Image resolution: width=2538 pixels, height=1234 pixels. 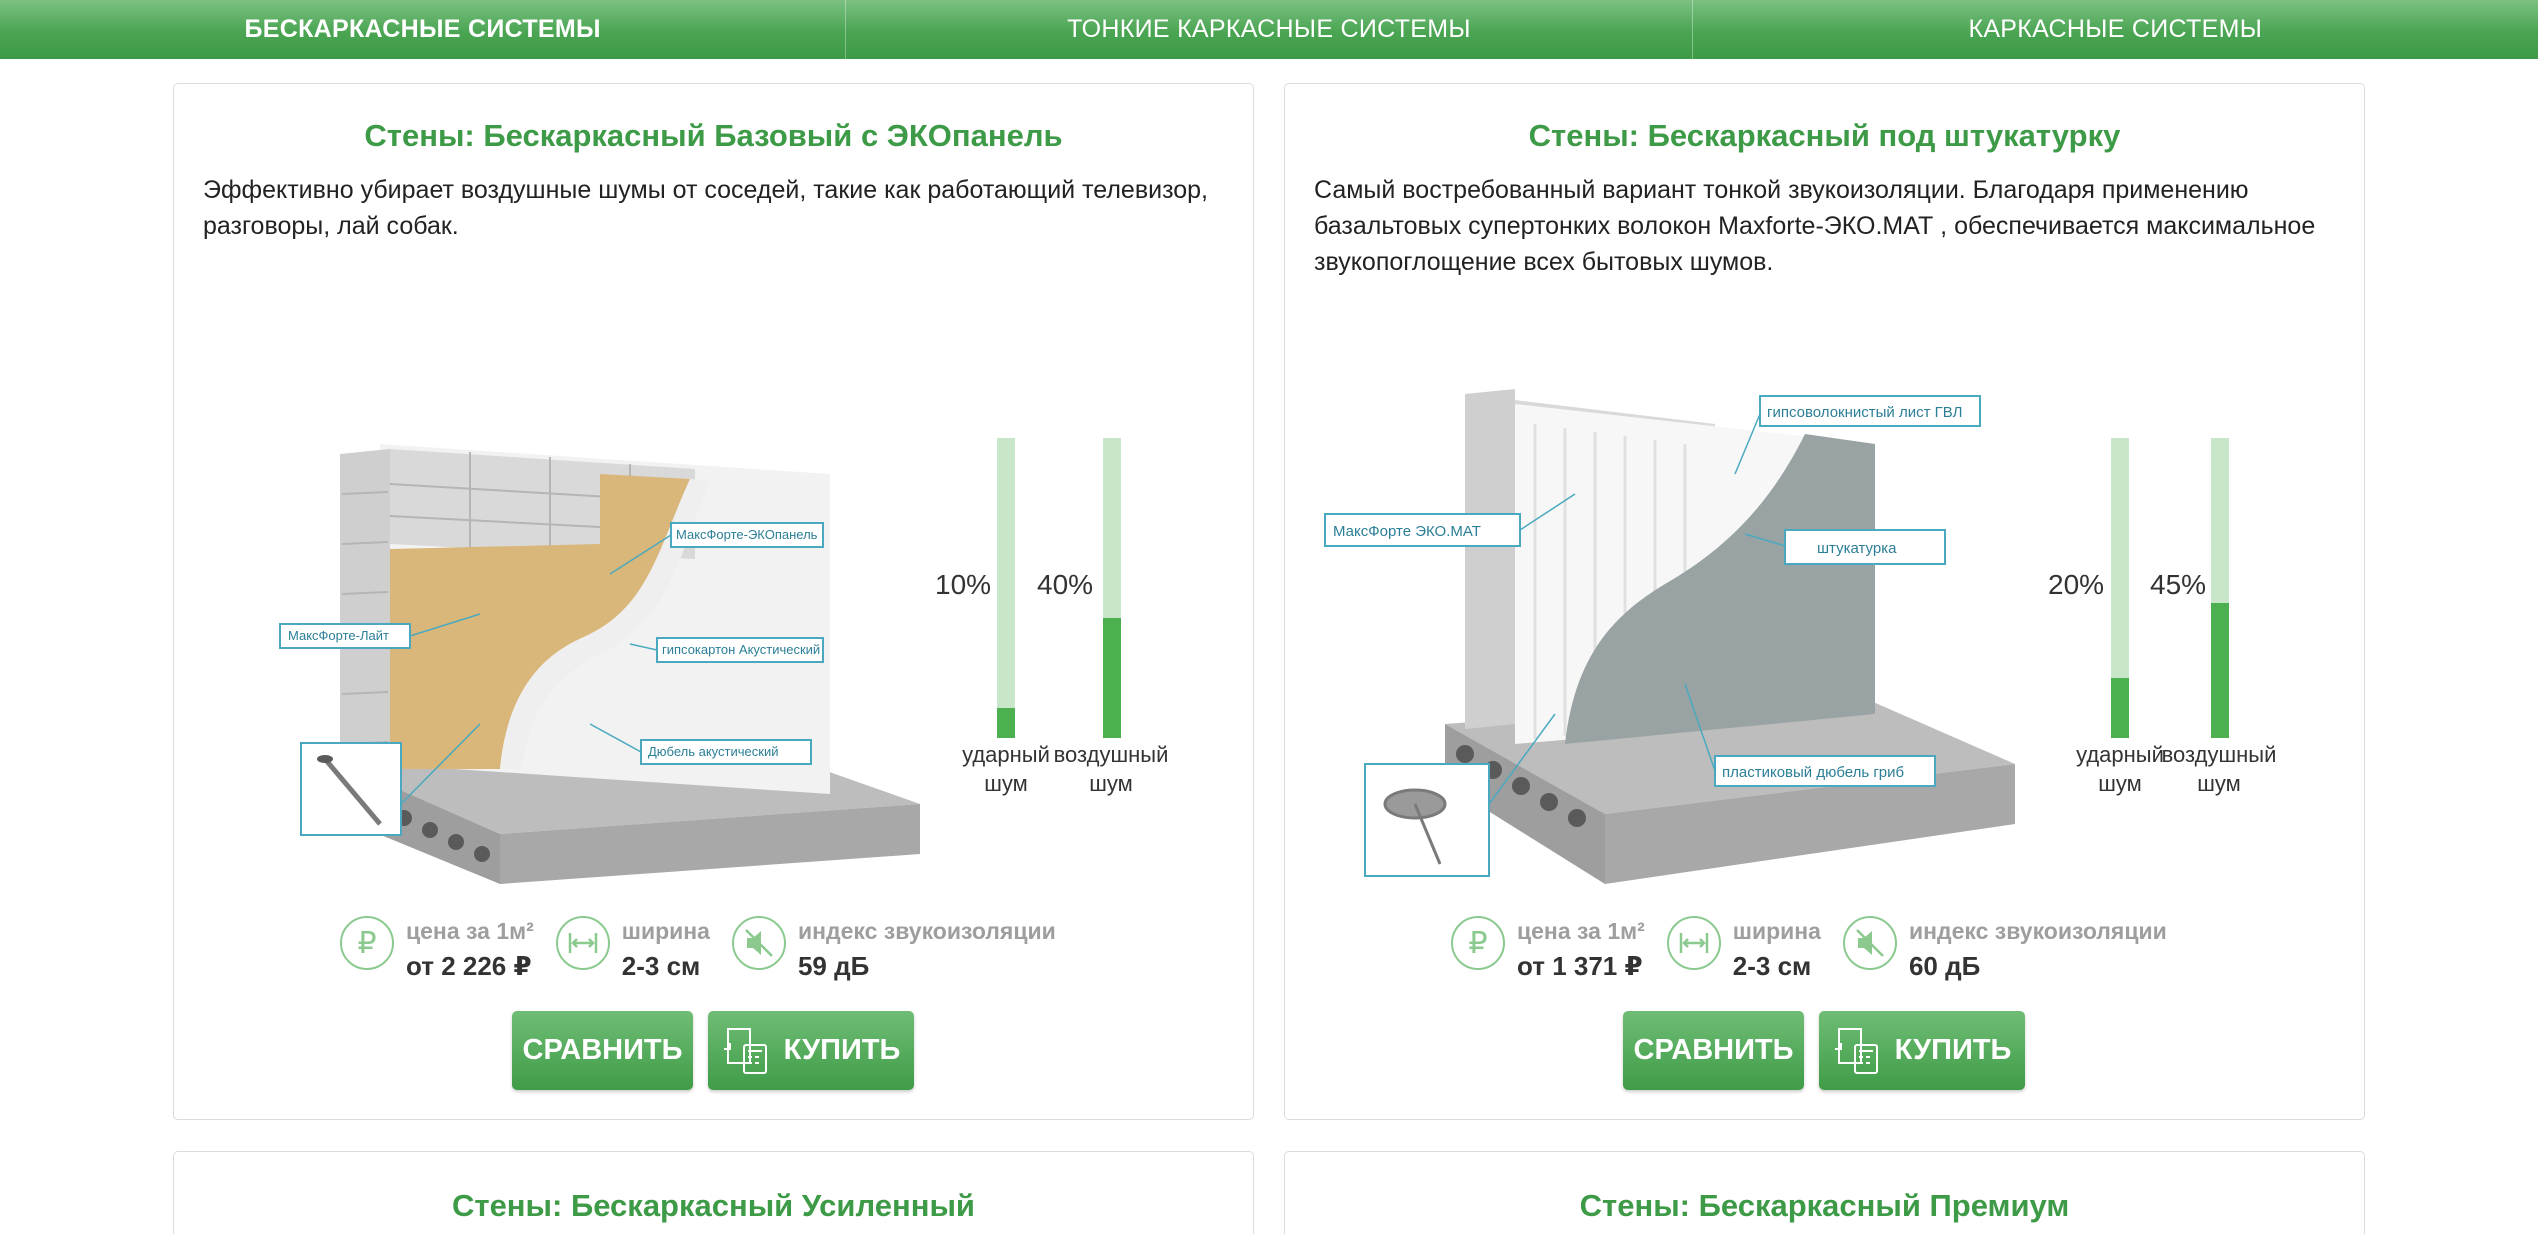 What do you see at coordinates (338, 635) in the screenshot?
I see `callout-label: МаксФорте-Лайт` at bounding box center [338, 635].